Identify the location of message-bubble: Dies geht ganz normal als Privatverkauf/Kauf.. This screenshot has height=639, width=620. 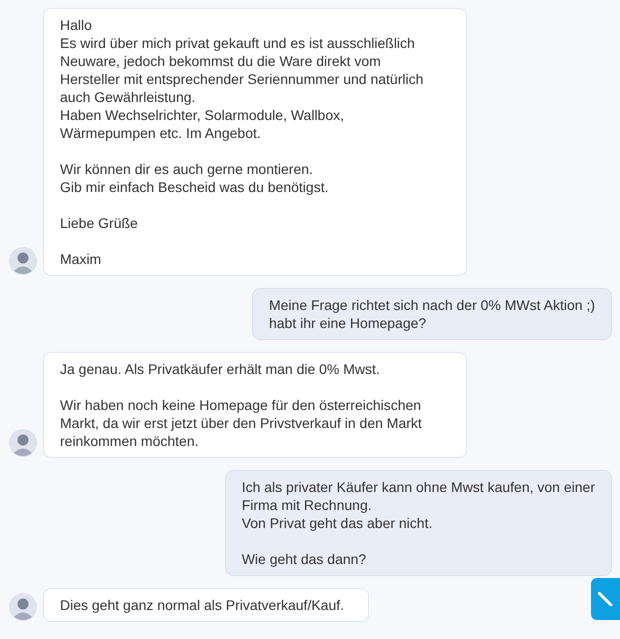
(206, 605).